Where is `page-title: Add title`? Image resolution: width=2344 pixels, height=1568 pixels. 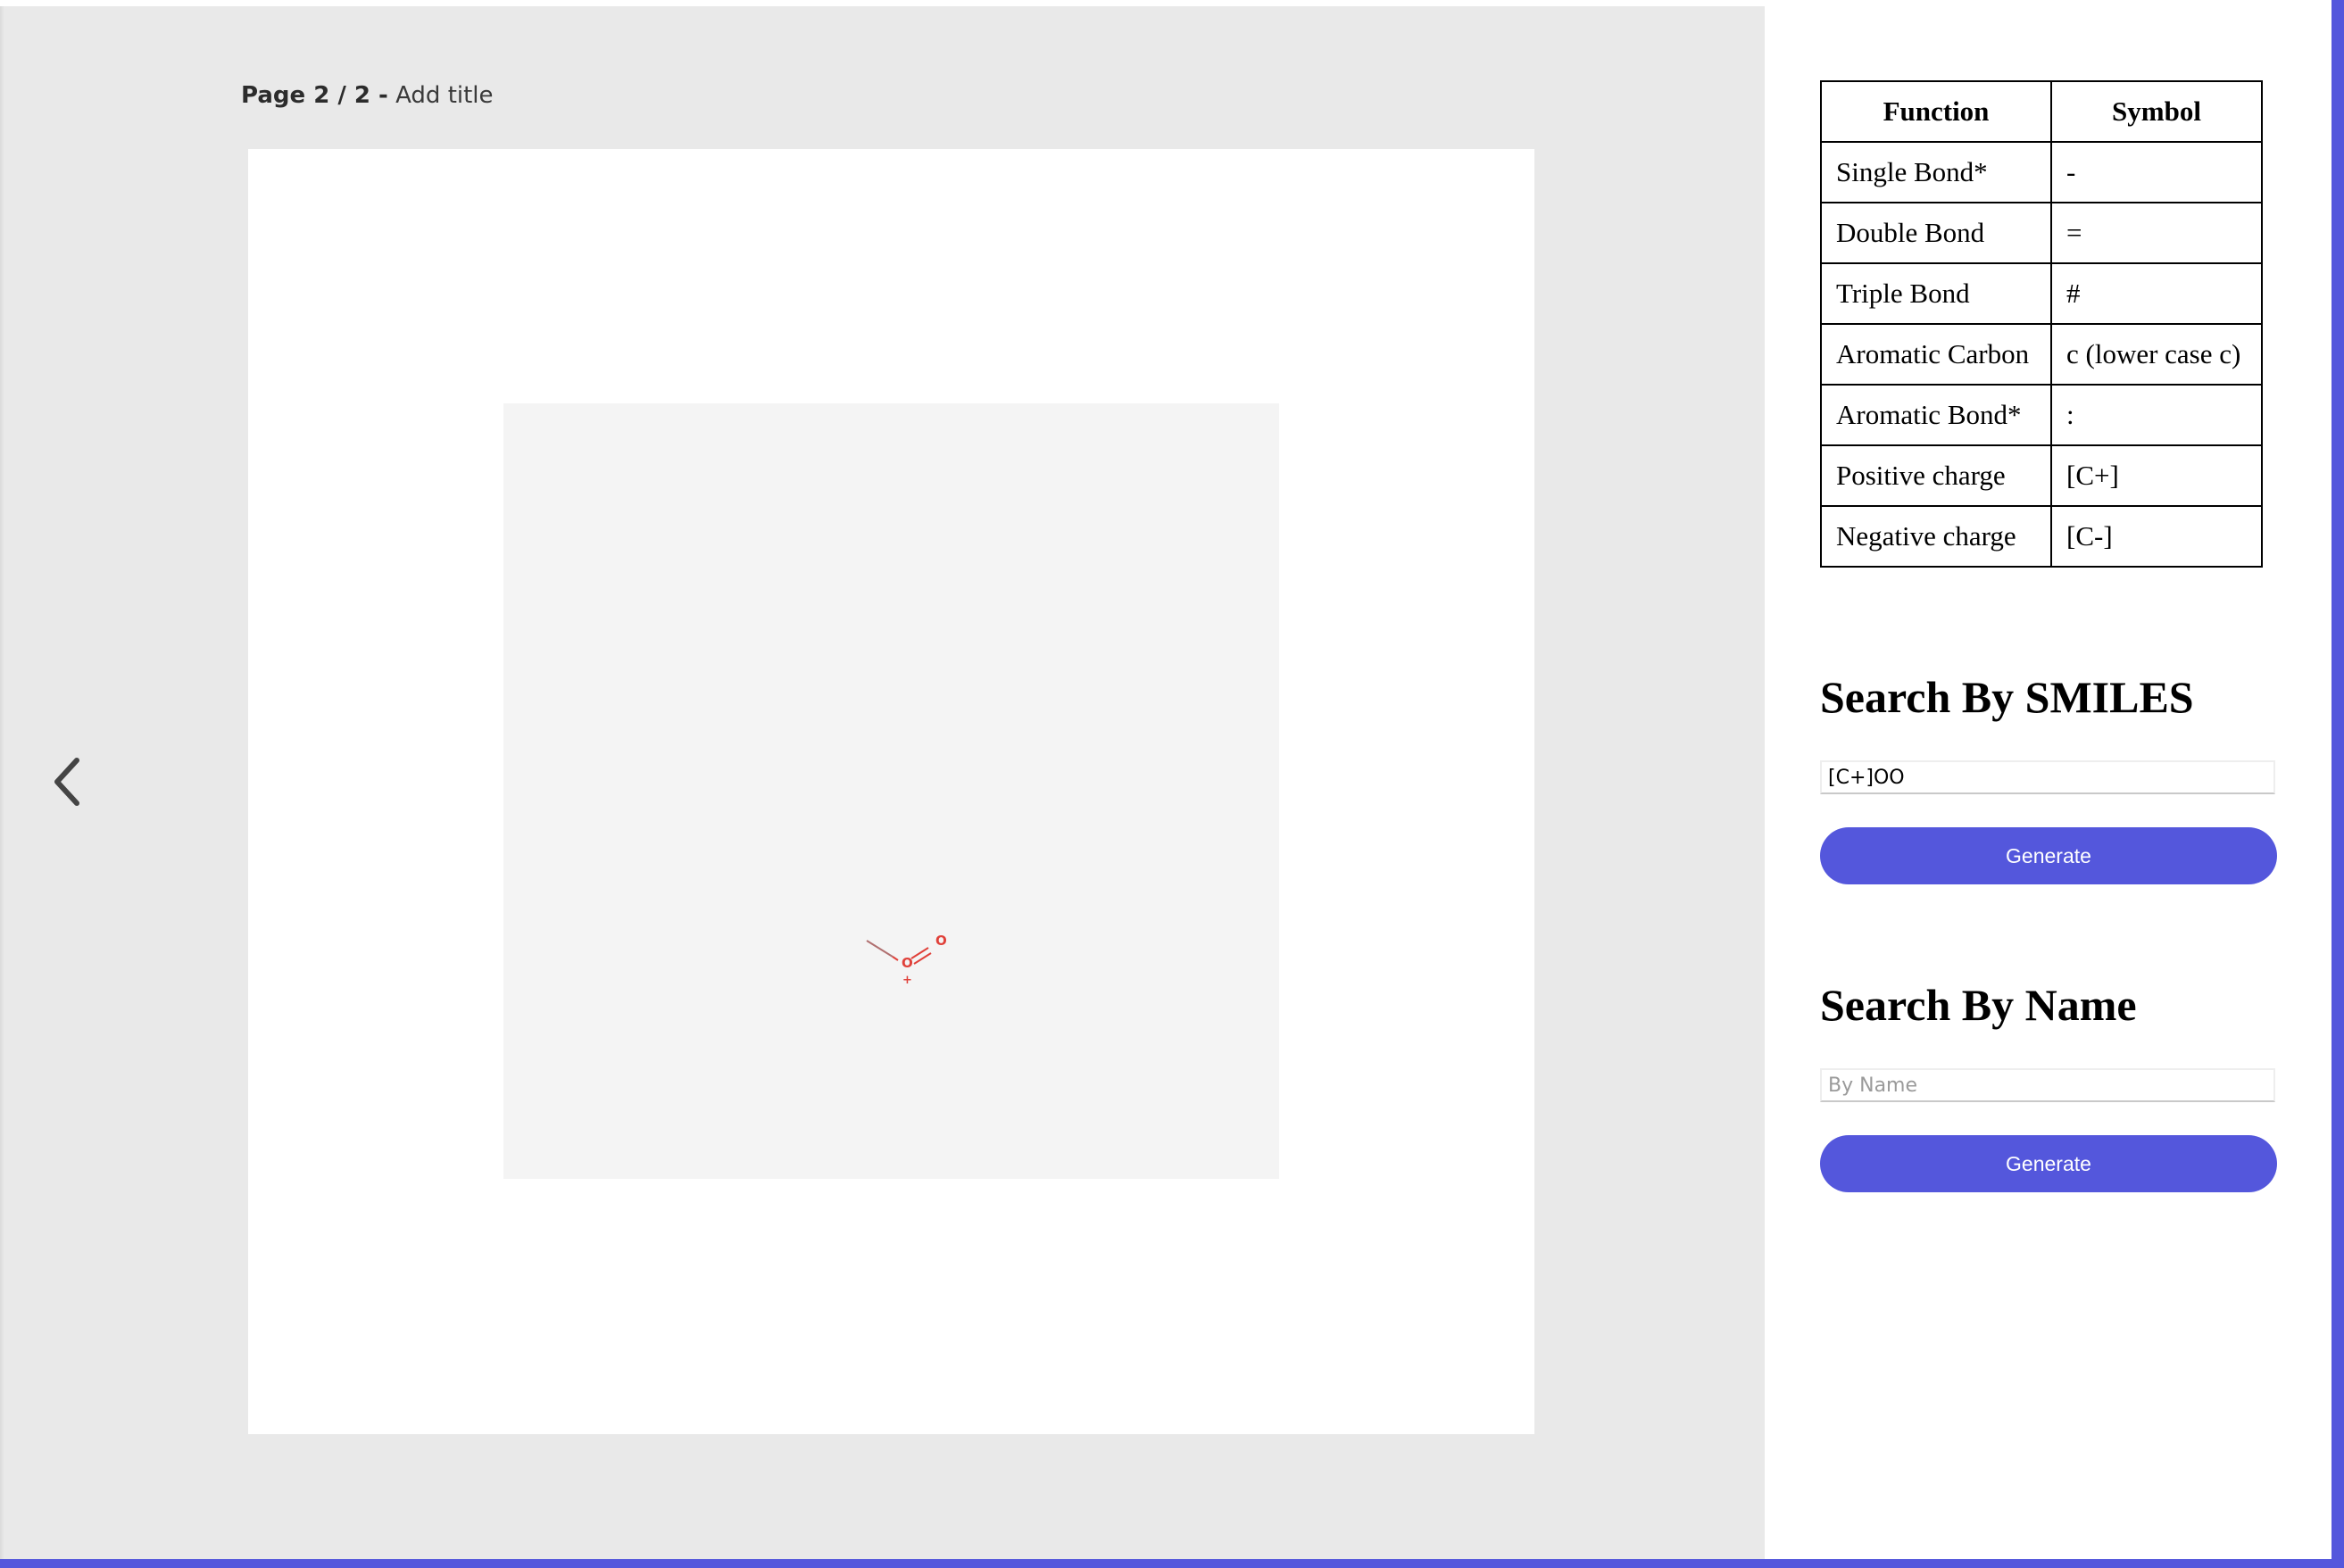 page-title: Add title is located at coordinates (444, 95).